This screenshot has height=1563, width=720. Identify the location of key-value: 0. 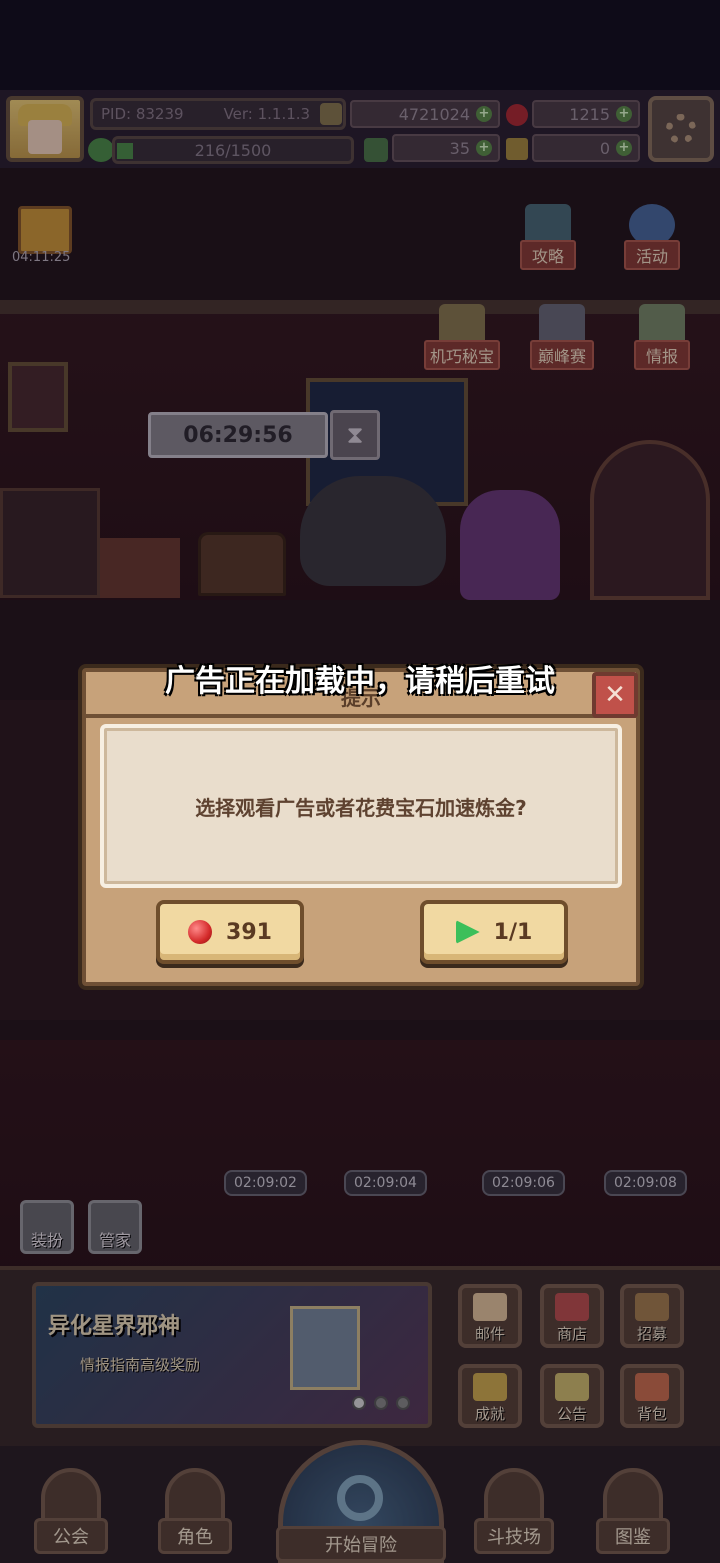
(604, 148).